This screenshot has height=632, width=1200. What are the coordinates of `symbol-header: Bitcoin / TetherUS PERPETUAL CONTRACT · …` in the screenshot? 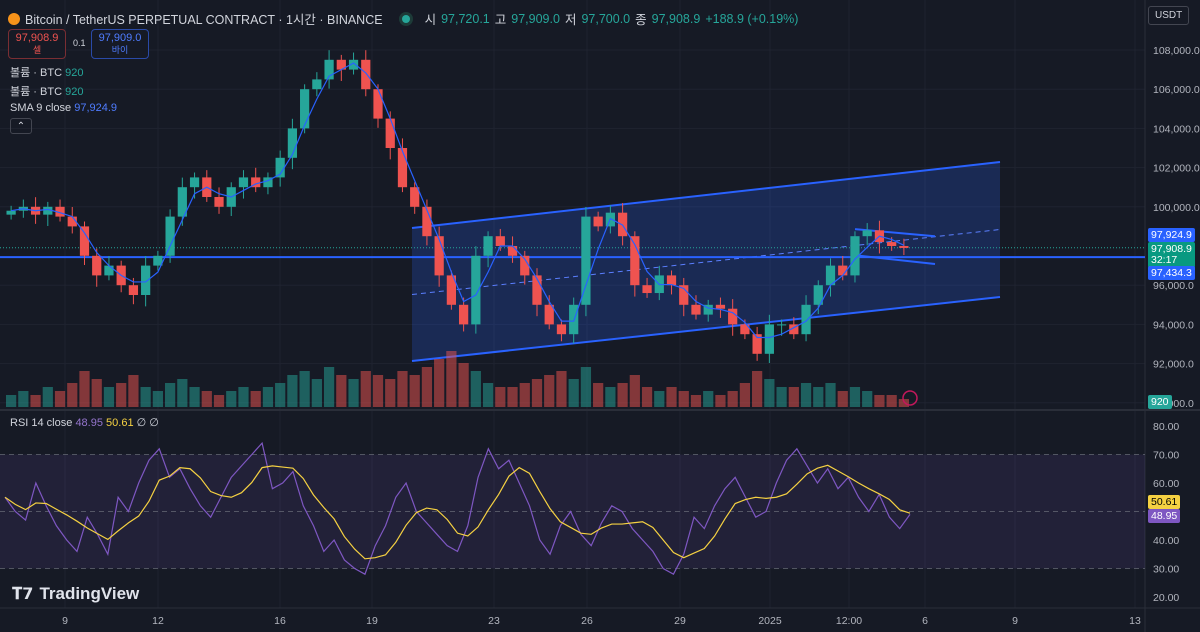 It's located at (403, 18).